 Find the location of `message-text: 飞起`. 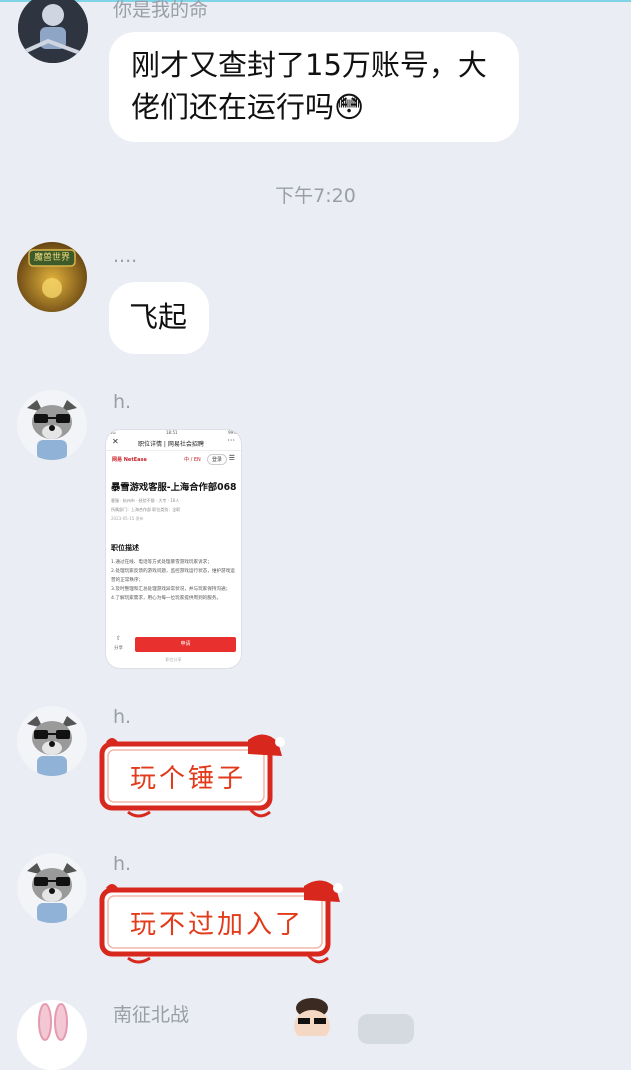

message-text: 飞起 is located at coordinates (158, 317).